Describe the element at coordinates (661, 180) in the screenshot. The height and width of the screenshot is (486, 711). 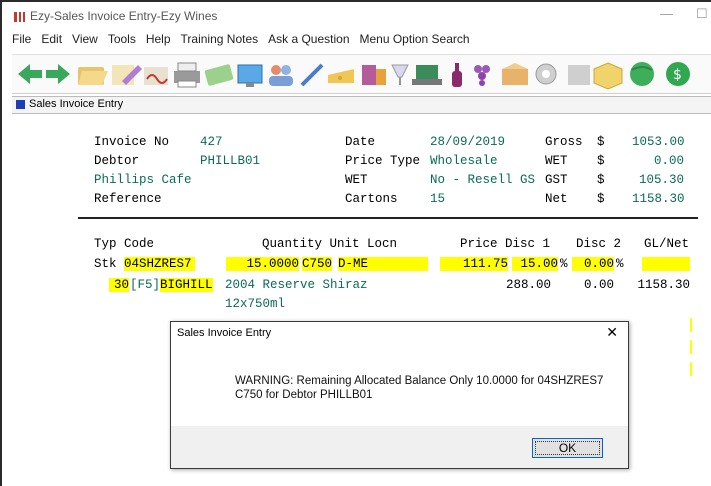
I see `gst-value: 105.30` at that location.